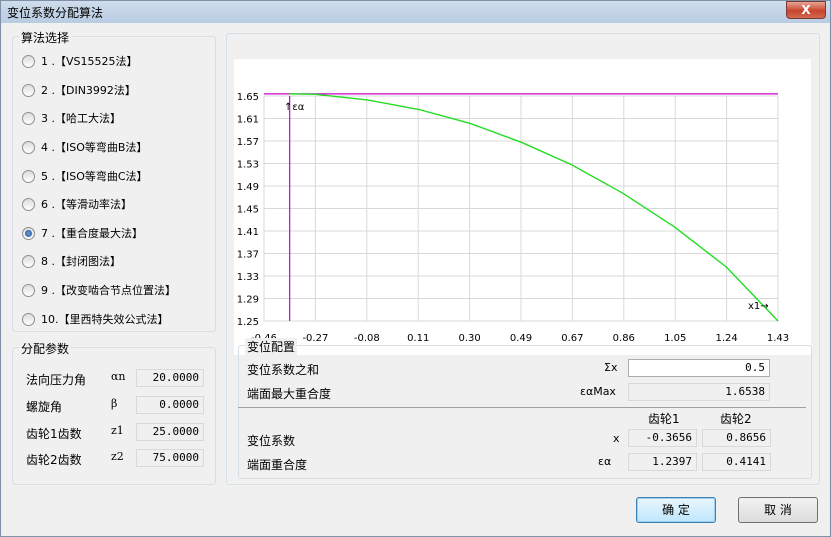 Image resolution: width=831 pixels, height=537 pixels. What do you see at coordinates (662, 462) in the screenshot?
I see `gear1-contact-ratio: 1.2397` at bounding box center [662, 462].